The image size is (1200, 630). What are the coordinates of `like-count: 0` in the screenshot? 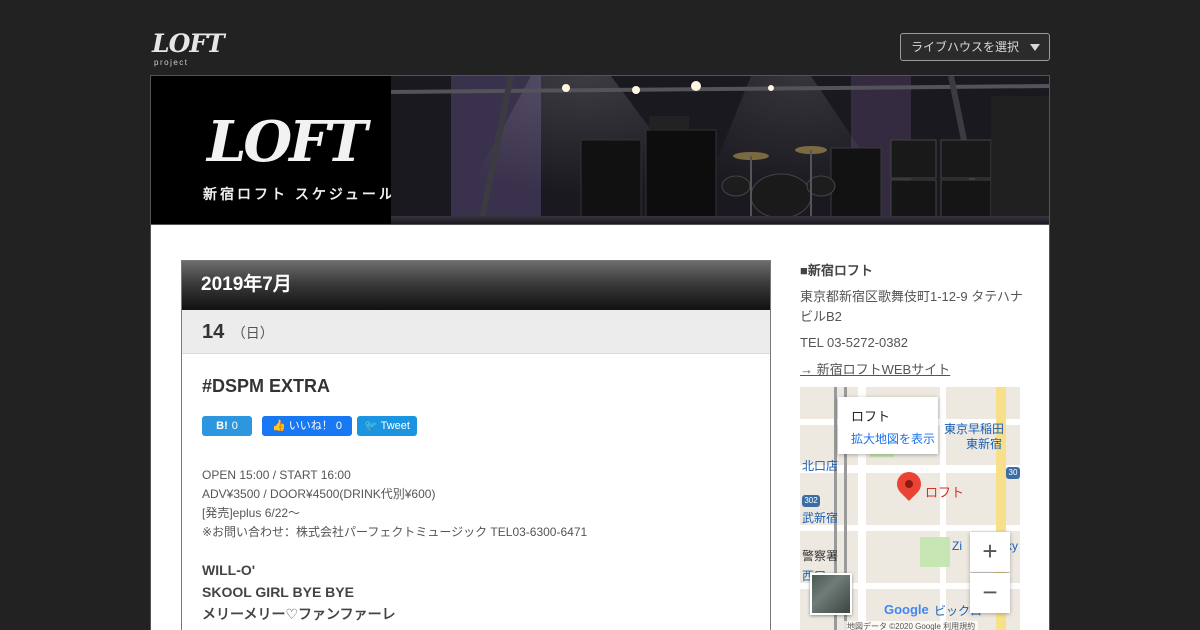 It's located at (338, 426).